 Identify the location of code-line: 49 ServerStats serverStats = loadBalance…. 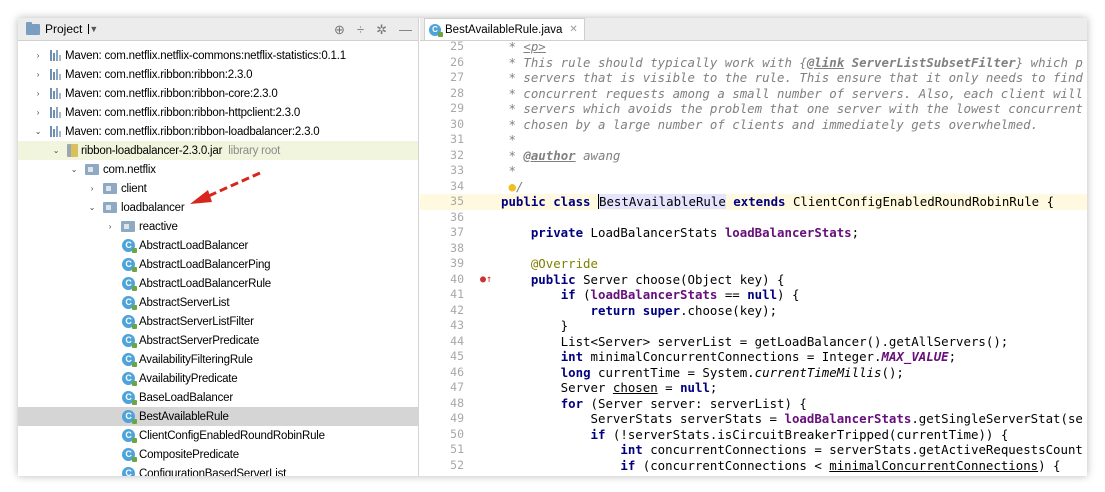
(753, 419).